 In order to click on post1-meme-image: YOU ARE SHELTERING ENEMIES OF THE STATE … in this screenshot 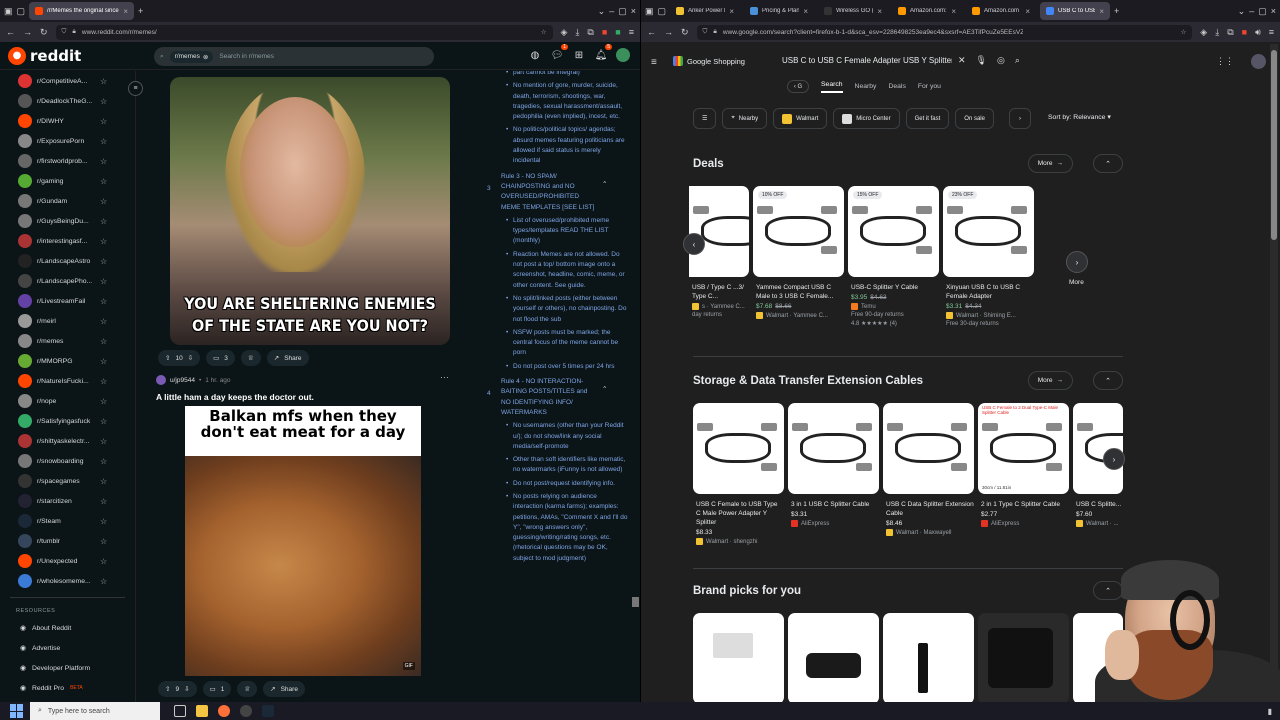, I will do `click(310, 211)`.